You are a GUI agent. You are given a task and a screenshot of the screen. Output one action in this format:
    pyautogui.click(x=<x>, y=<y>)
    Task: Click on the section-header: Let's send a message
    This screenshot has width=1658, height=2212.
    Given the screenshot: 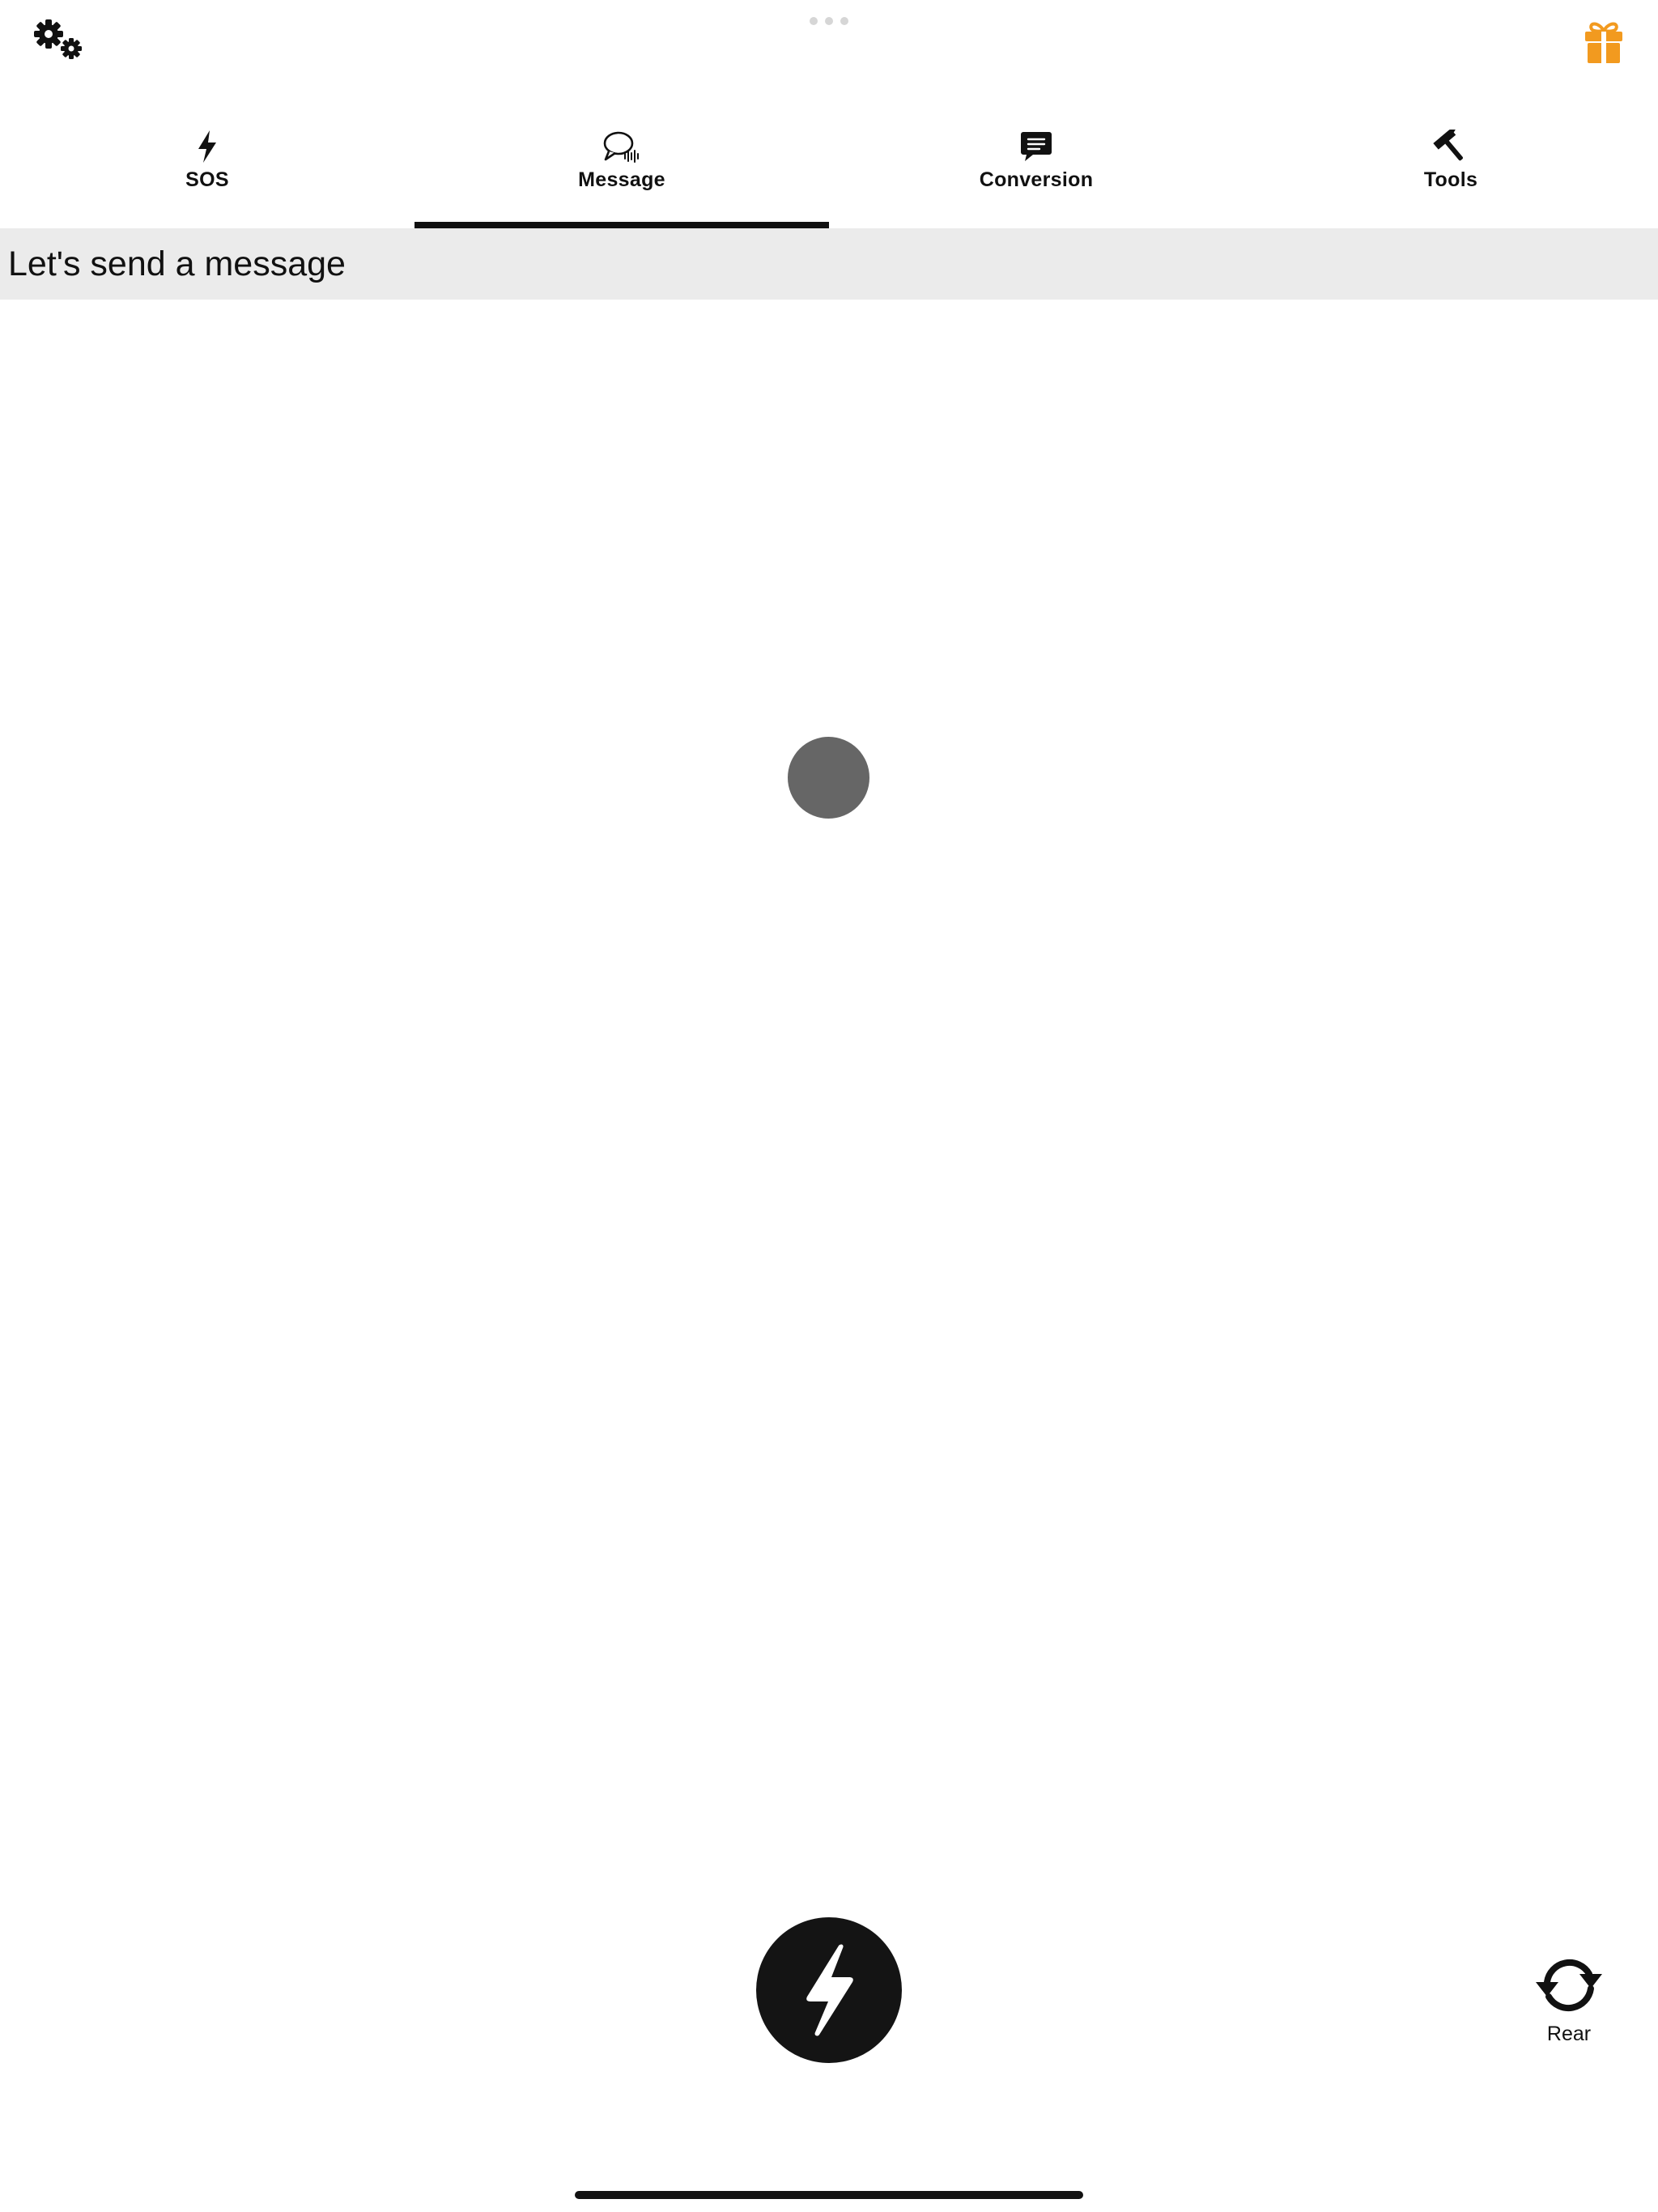 What is the action you would take?
    pyautogui.click(x=829, y=264)
    